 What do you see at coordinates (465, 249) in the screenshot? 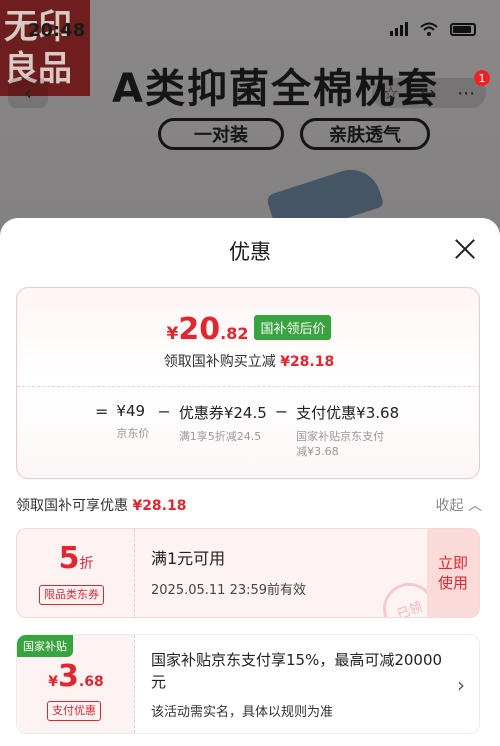
I see `close-icon` at bounding box center [465, 249].